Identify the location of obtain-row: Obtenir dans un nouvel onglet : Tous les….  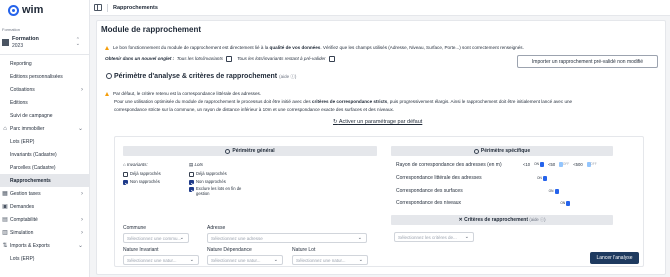
(220, 59).